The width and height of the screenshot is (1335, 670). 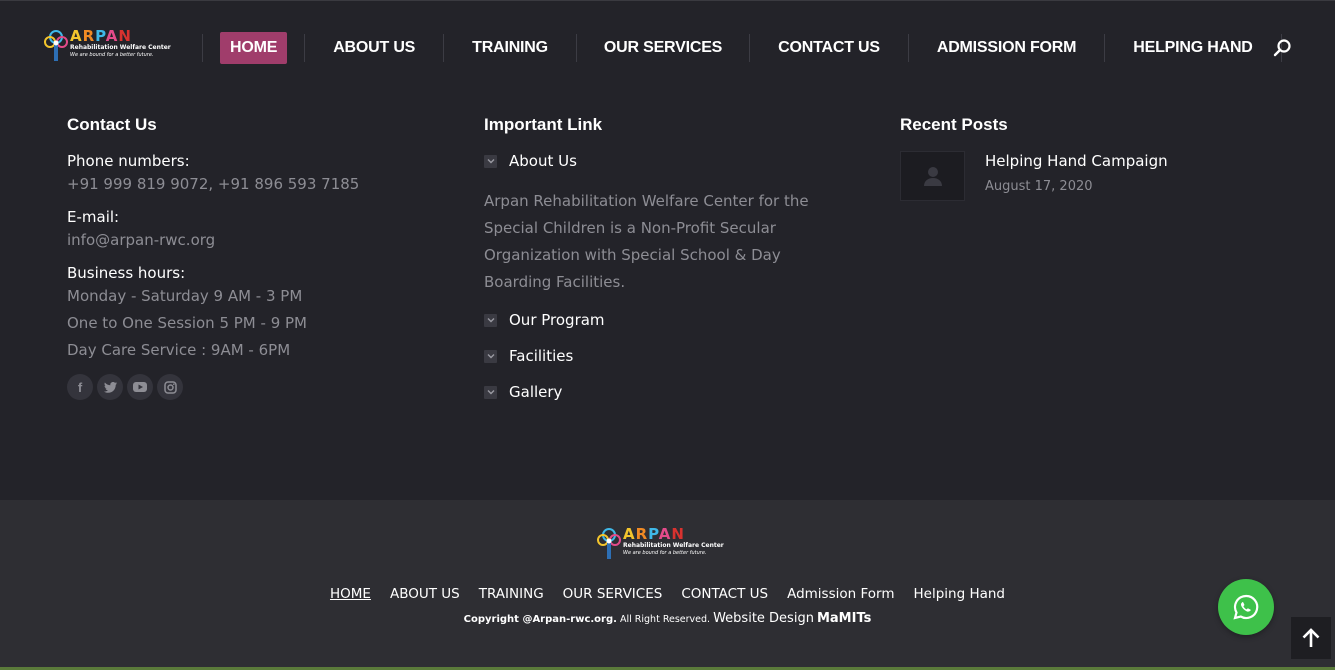 What do you see at coordinates (557, 320) in the screenshot?
I see `link-label: Our Program` at bounding box center [557, 320].